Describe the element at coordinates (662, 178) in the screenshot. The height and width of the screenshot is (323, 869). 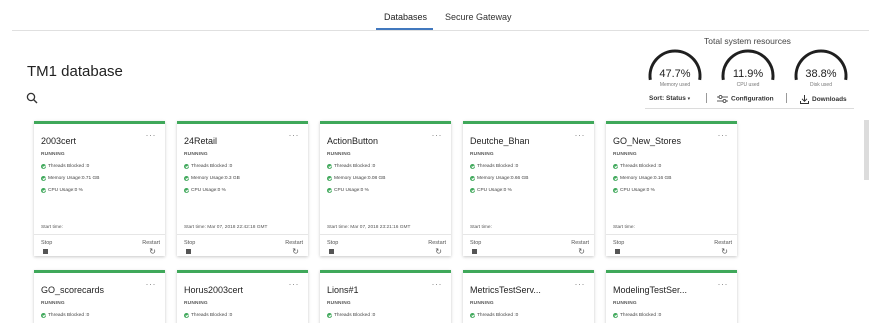
I see `memory-value: 0.16 GB` at that location.